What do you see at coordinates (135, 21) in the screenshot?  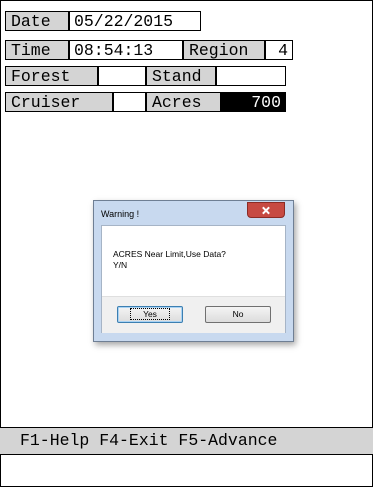 I see `date-field: 05/22/2015` at bounding box center [135, 21].